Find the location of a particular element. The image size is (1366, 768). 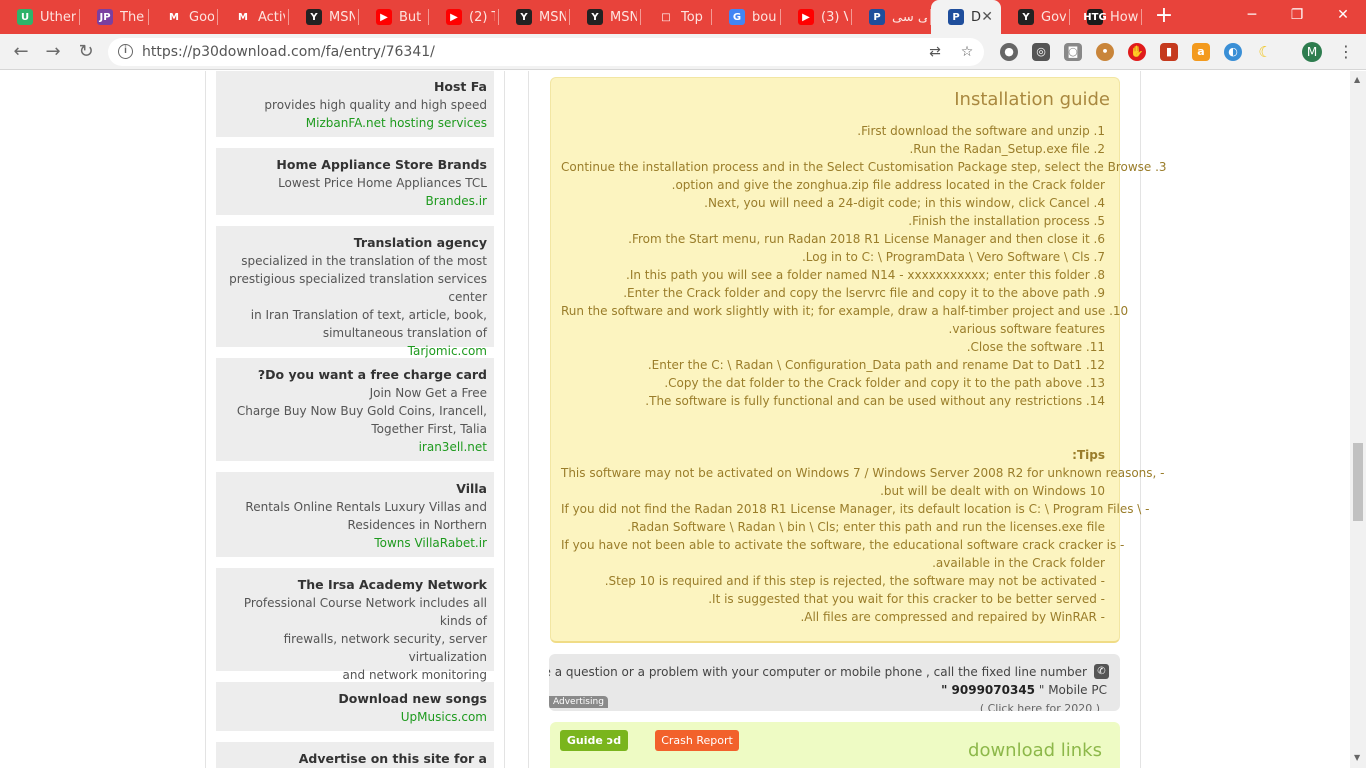

guide-step: .Finish the installation process .5 is located at coordinates (1006, 221).